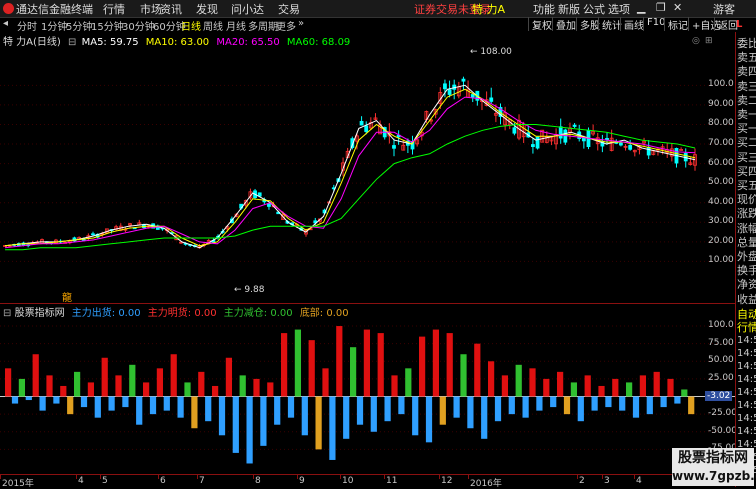 This screenshot has height=489, width=756. Describe the element at coordinates (746, 185) in the screenshot. I see `quote-field-label: 买五` at that location.